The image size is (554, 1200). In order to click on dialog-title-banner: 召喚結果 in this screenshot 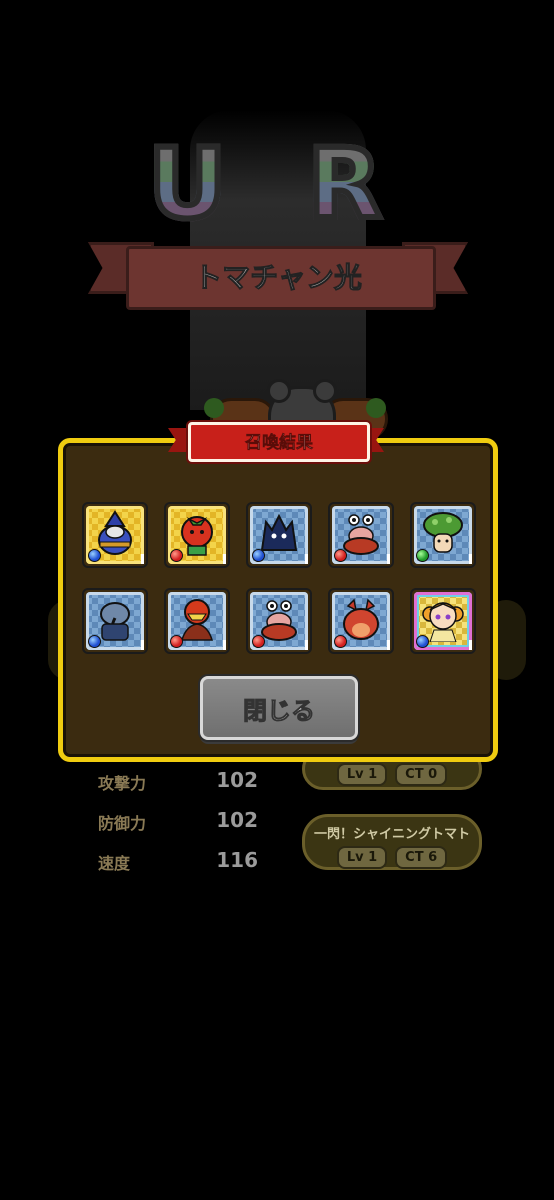, I will do `click(276, 442)`.